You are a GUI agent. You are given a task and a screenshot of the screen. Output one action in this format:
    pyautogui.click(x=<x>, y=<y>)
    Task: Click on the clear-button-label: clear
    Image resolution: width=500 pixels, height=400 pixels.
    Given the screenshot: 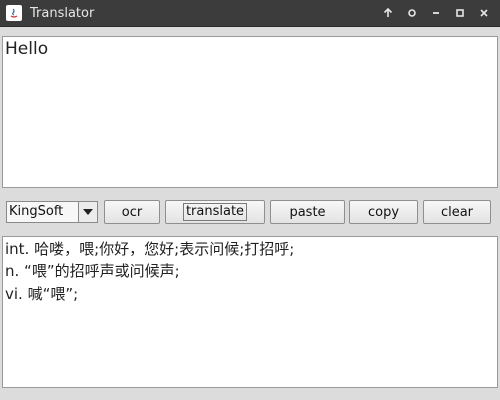 What is the action you would take?
    pyautogui.click(x=457, y=212)
    